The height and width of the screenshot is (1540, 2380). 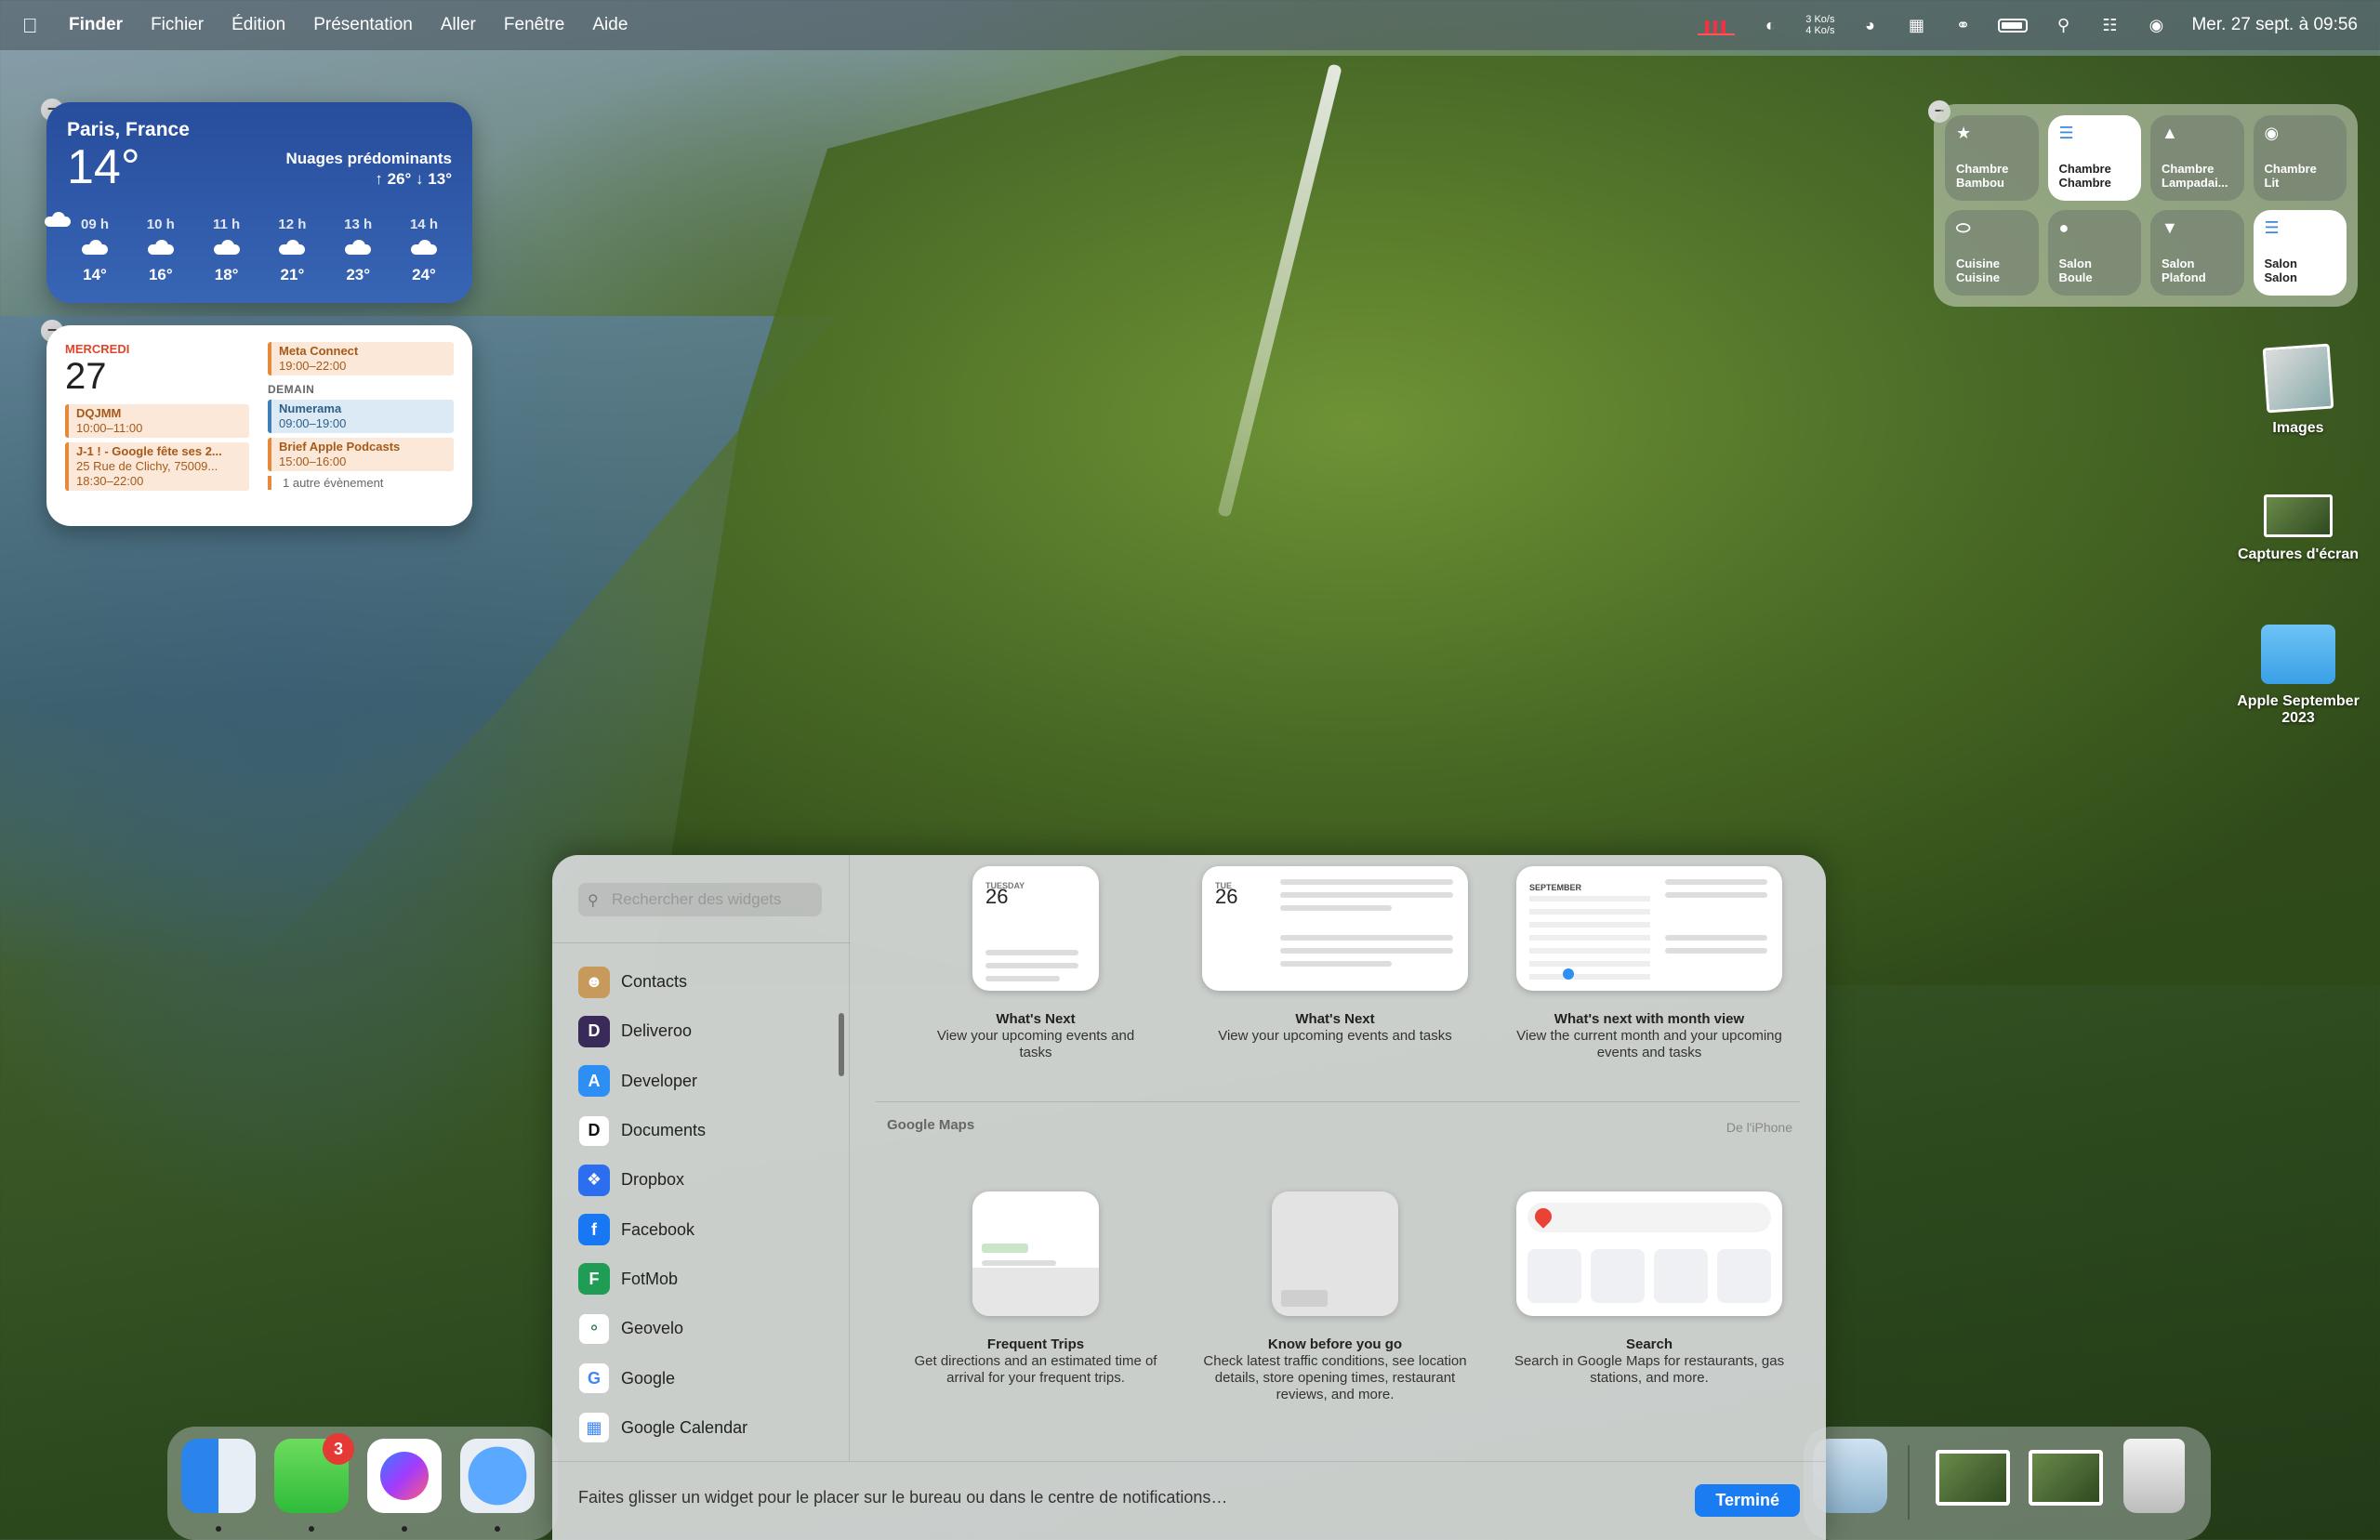 What do you see at coordinates (654, 982) in the screenshot?
I see `app-list-label: Contacts` at bounding box center [654, 982].